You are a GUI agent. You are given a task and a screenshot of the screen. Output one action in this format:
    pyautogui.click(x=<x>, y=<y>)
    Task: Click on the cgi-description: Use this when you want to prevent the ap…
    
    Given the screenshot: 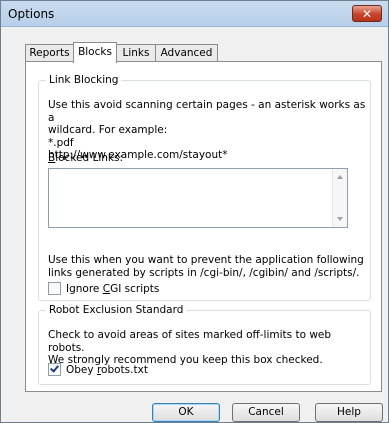 What is the action you would take?
    pyautogui.click(x=206, y=266)
    